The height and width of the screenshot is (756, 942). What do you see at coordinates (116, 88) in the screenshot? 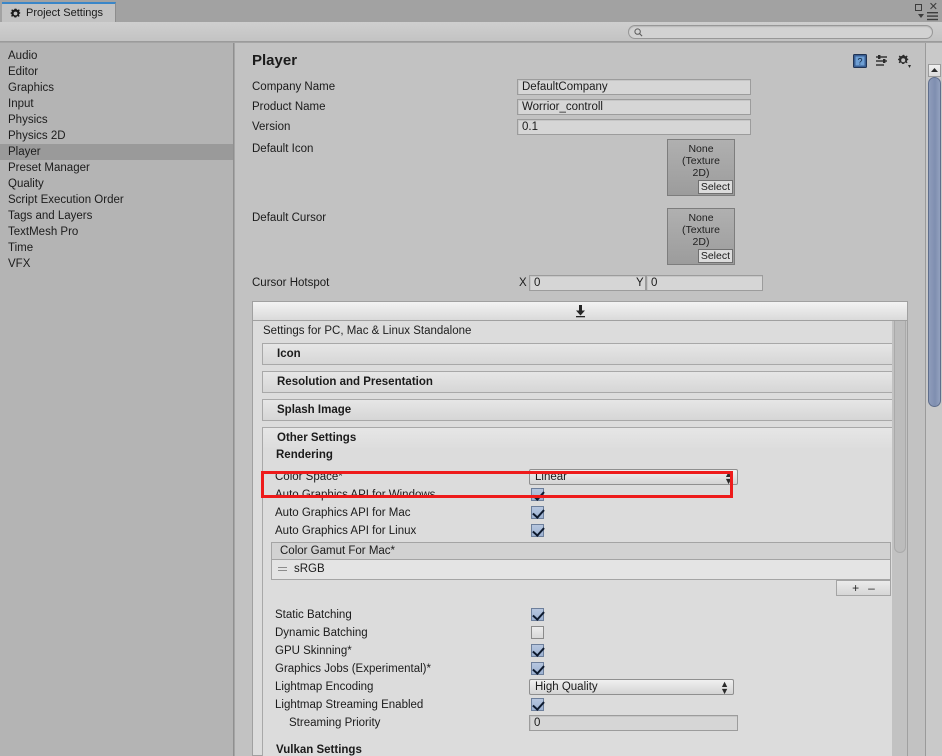
I see `sidebar-item-graphics: Graphics` at bounding box center [116, 88].